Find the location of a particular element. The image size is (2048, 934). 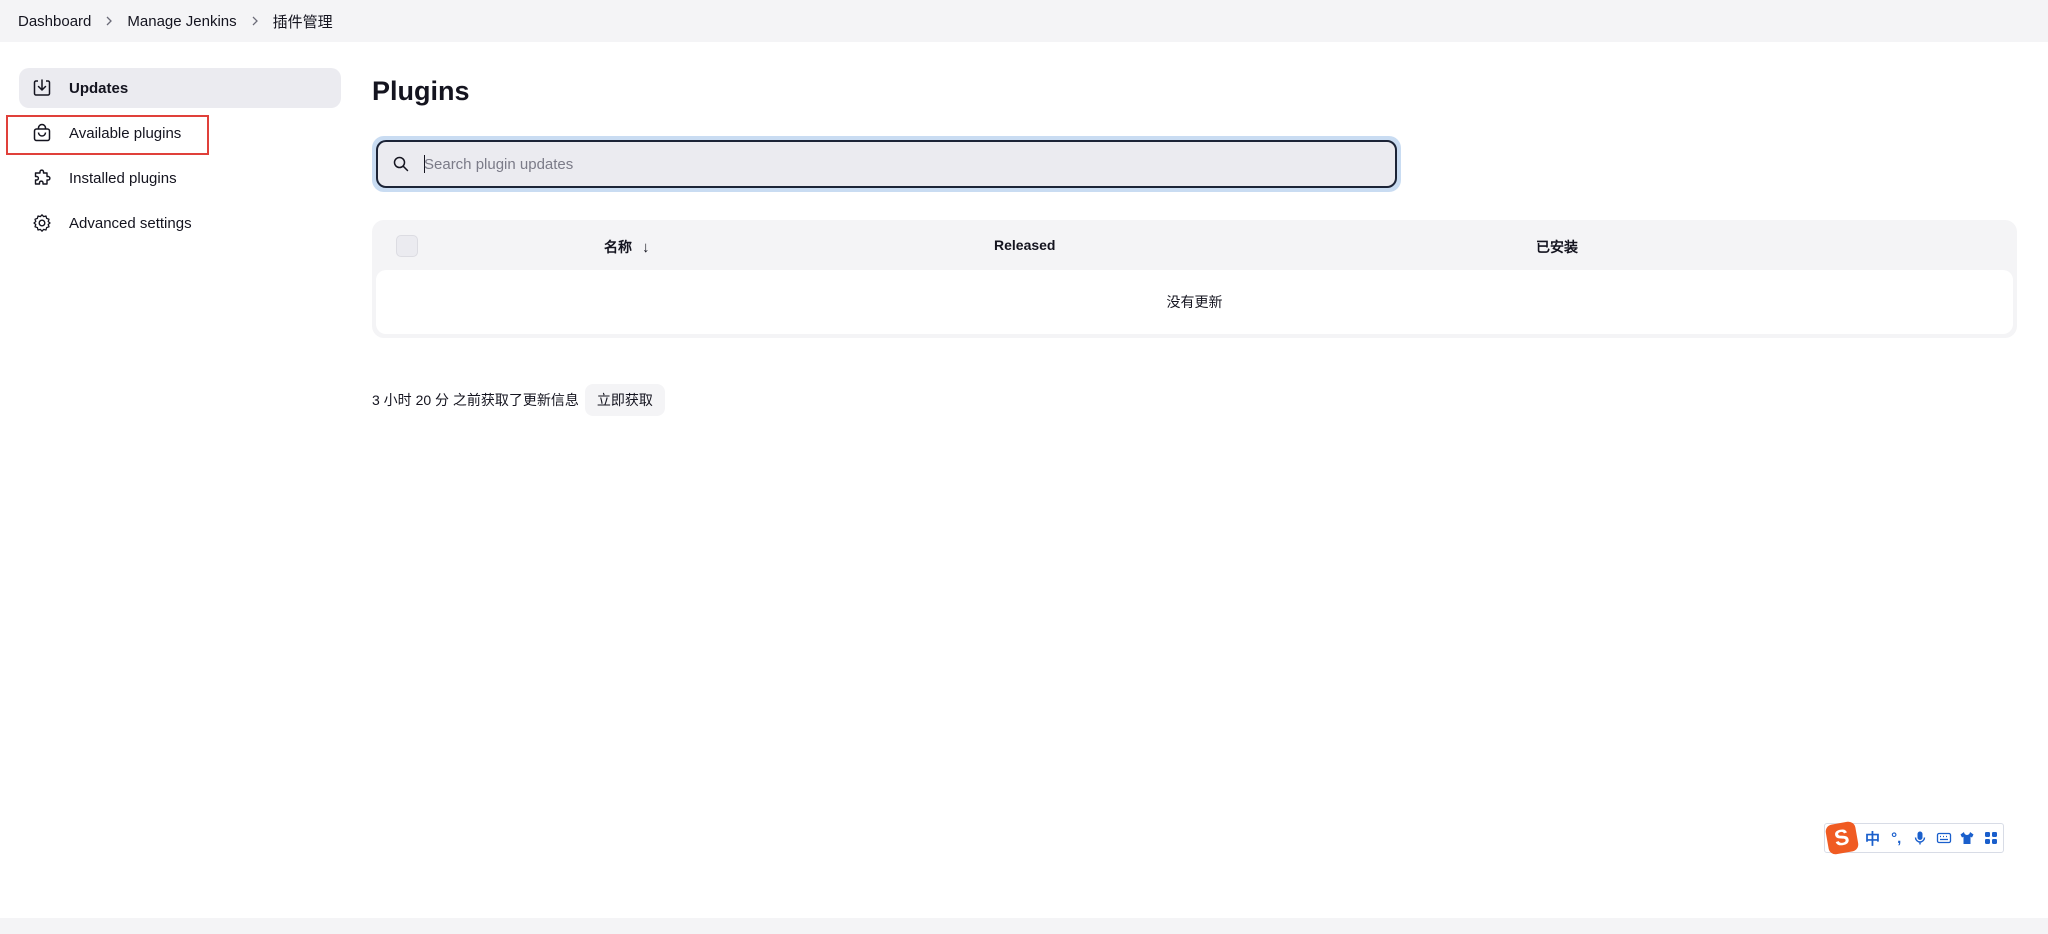

search-focus-ring is located at coordinates (886, 164).